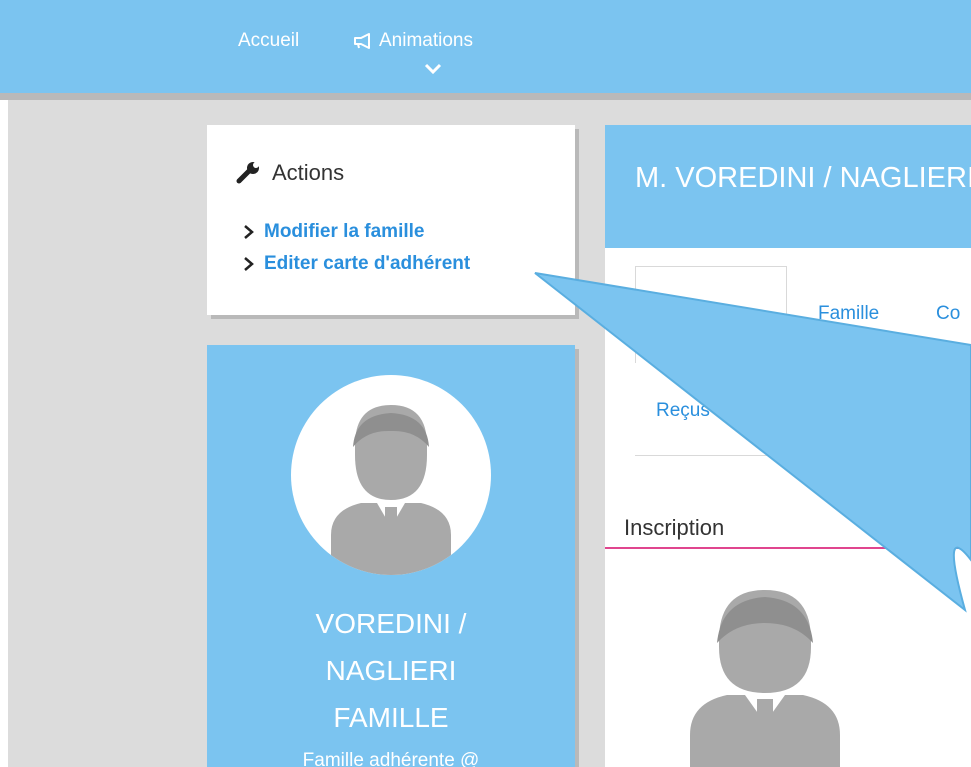 The width and height of the screenshot is (971, 767). I want to click on navbar-shadow, so click(485, 96).